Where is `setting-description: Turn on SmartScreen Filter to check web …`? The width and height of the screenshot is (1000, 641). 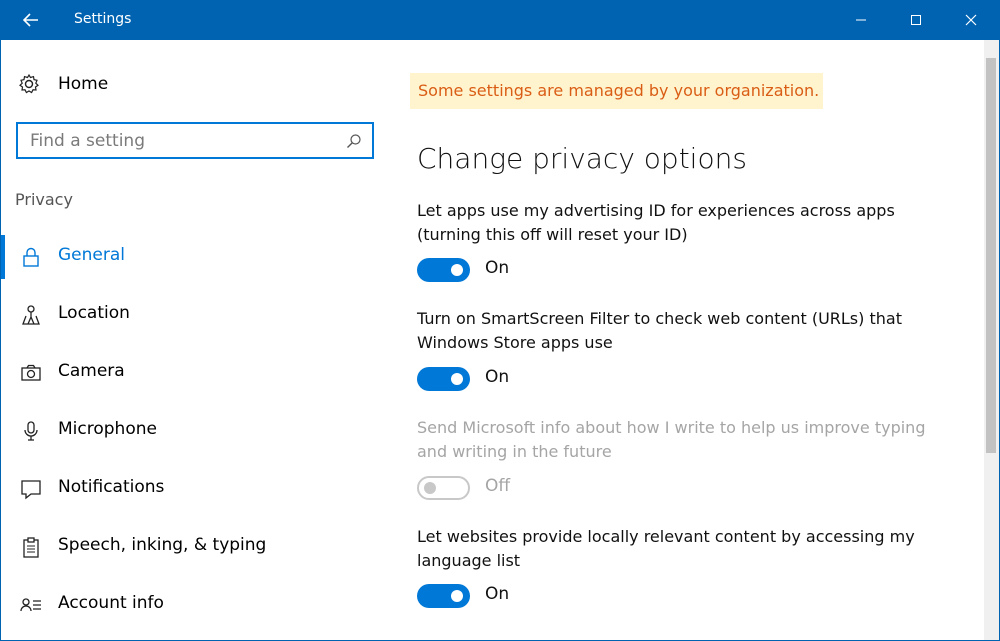 setting-description: Turn on SmartScreen Filter to check web … is located at coordinates (659, 330).